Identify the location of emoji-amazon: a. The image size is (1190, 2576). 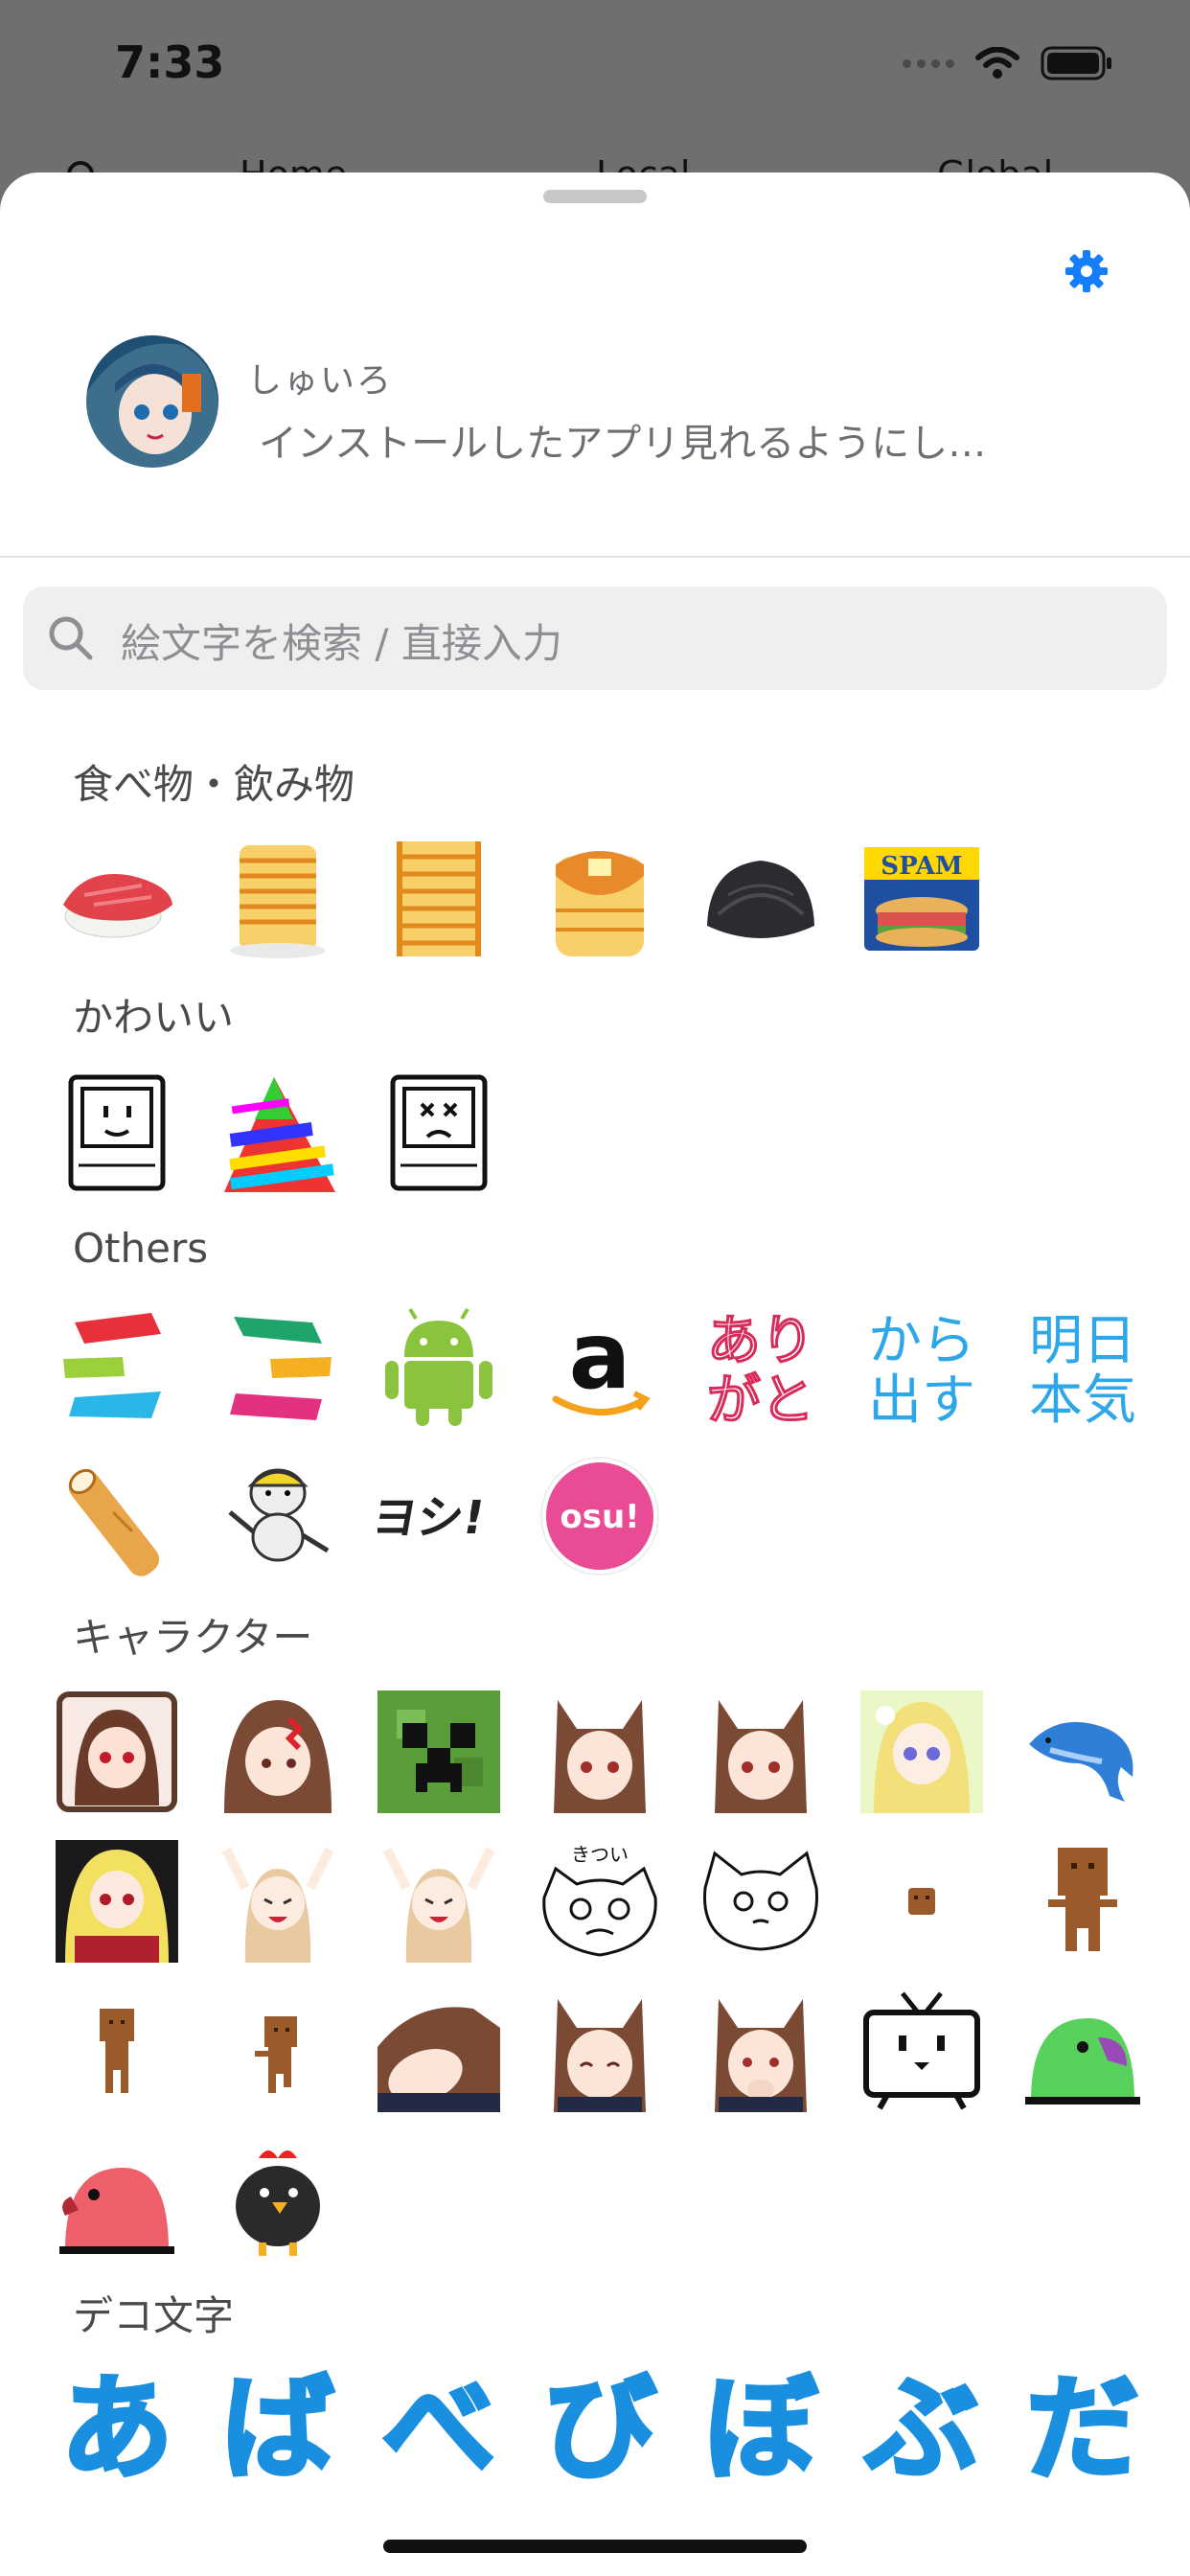
(600, 1366).